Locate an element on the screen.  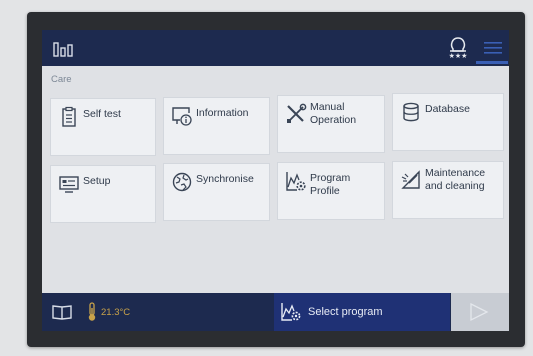
tile-manual-operation: Manual Operation is located at coordinates (331, 124).